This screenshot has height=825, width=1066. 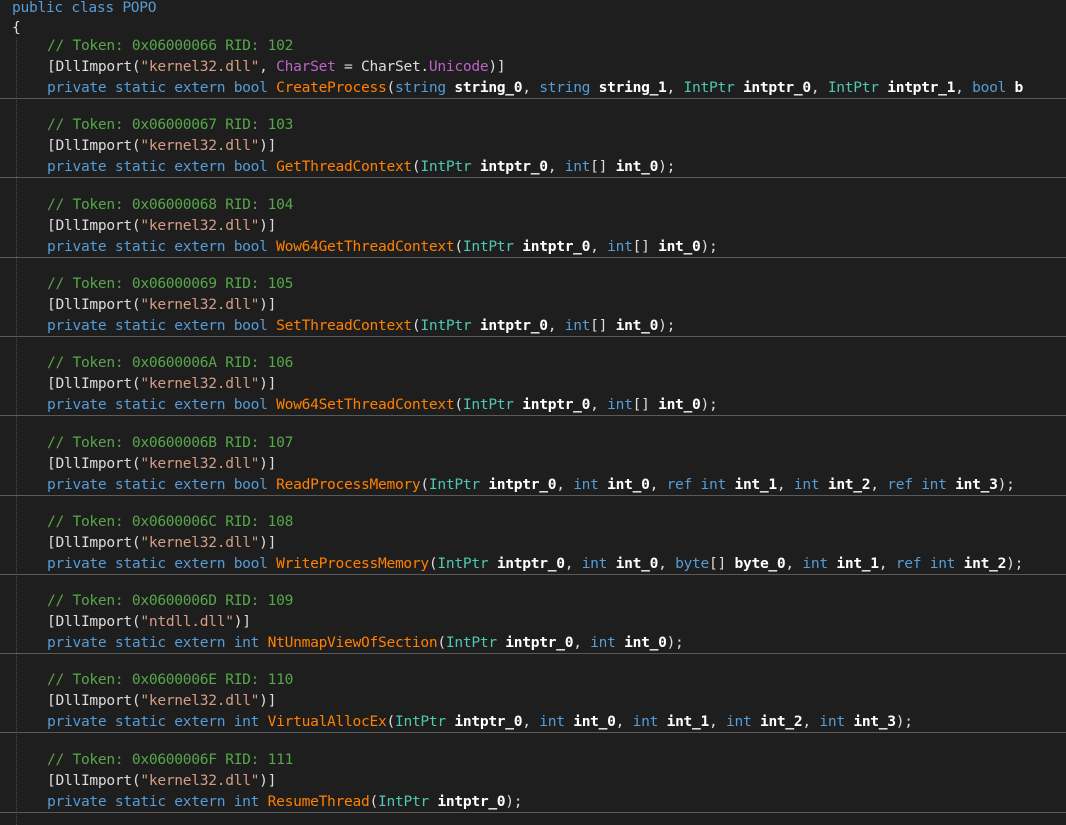 What do you see at coordinates (170, 45) in the screenshot?
I see `token-comment: // Token: 0x06000066 RID: 102` at bounding box center [170, 45].